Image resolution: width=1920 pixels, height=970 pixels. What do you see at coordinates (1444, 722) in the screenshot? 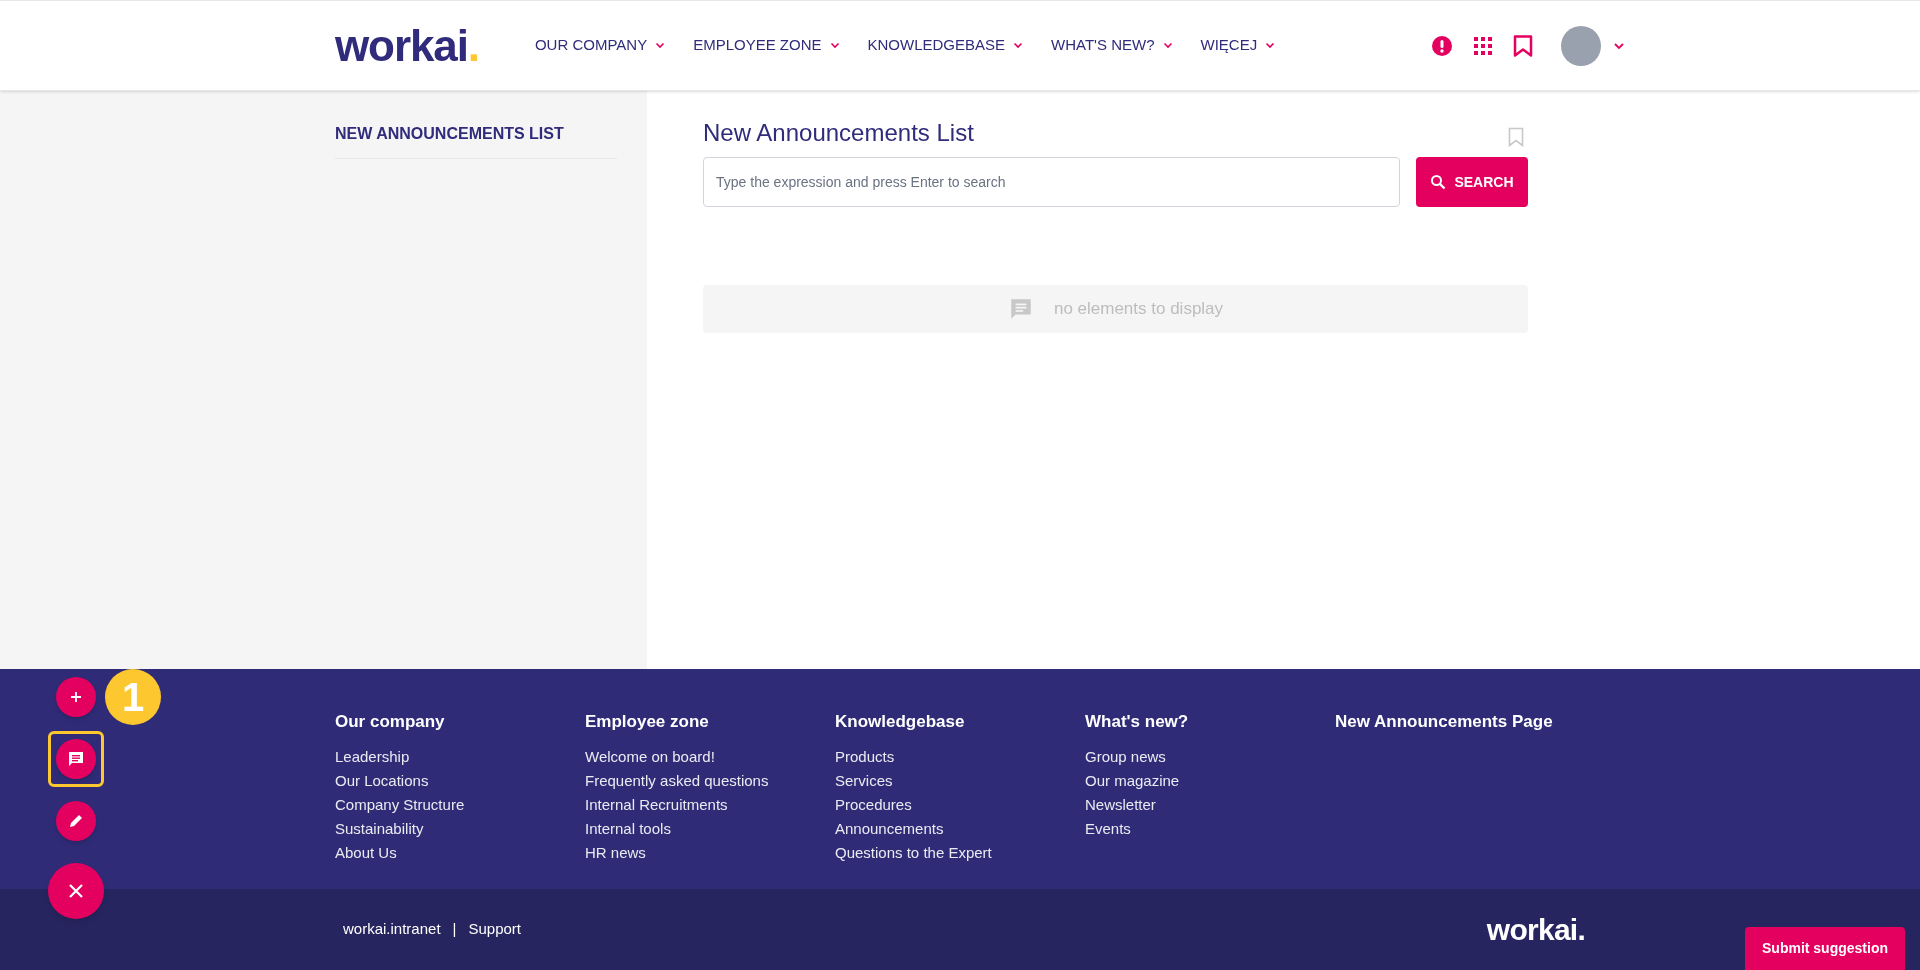
I see `footer-heading: New Announcements Page` at bounding box center [1444, 722].